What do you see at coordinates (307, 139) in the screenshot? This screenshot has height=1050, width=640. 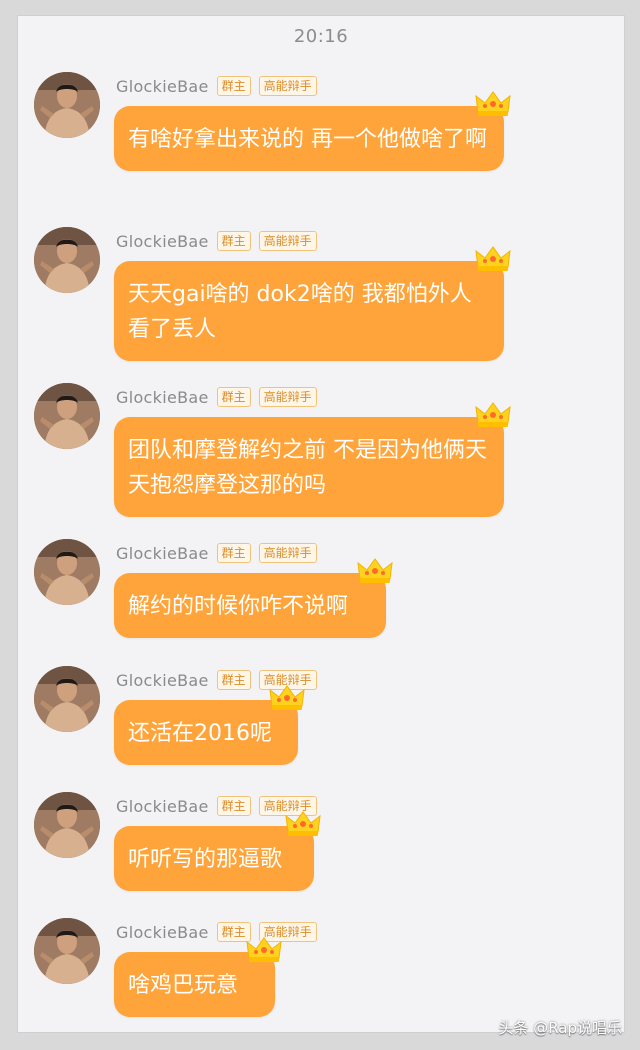 I see `message-text: 有啥好拿出来说的 再一个他做啥了啊` at bounding box center [307, 139].